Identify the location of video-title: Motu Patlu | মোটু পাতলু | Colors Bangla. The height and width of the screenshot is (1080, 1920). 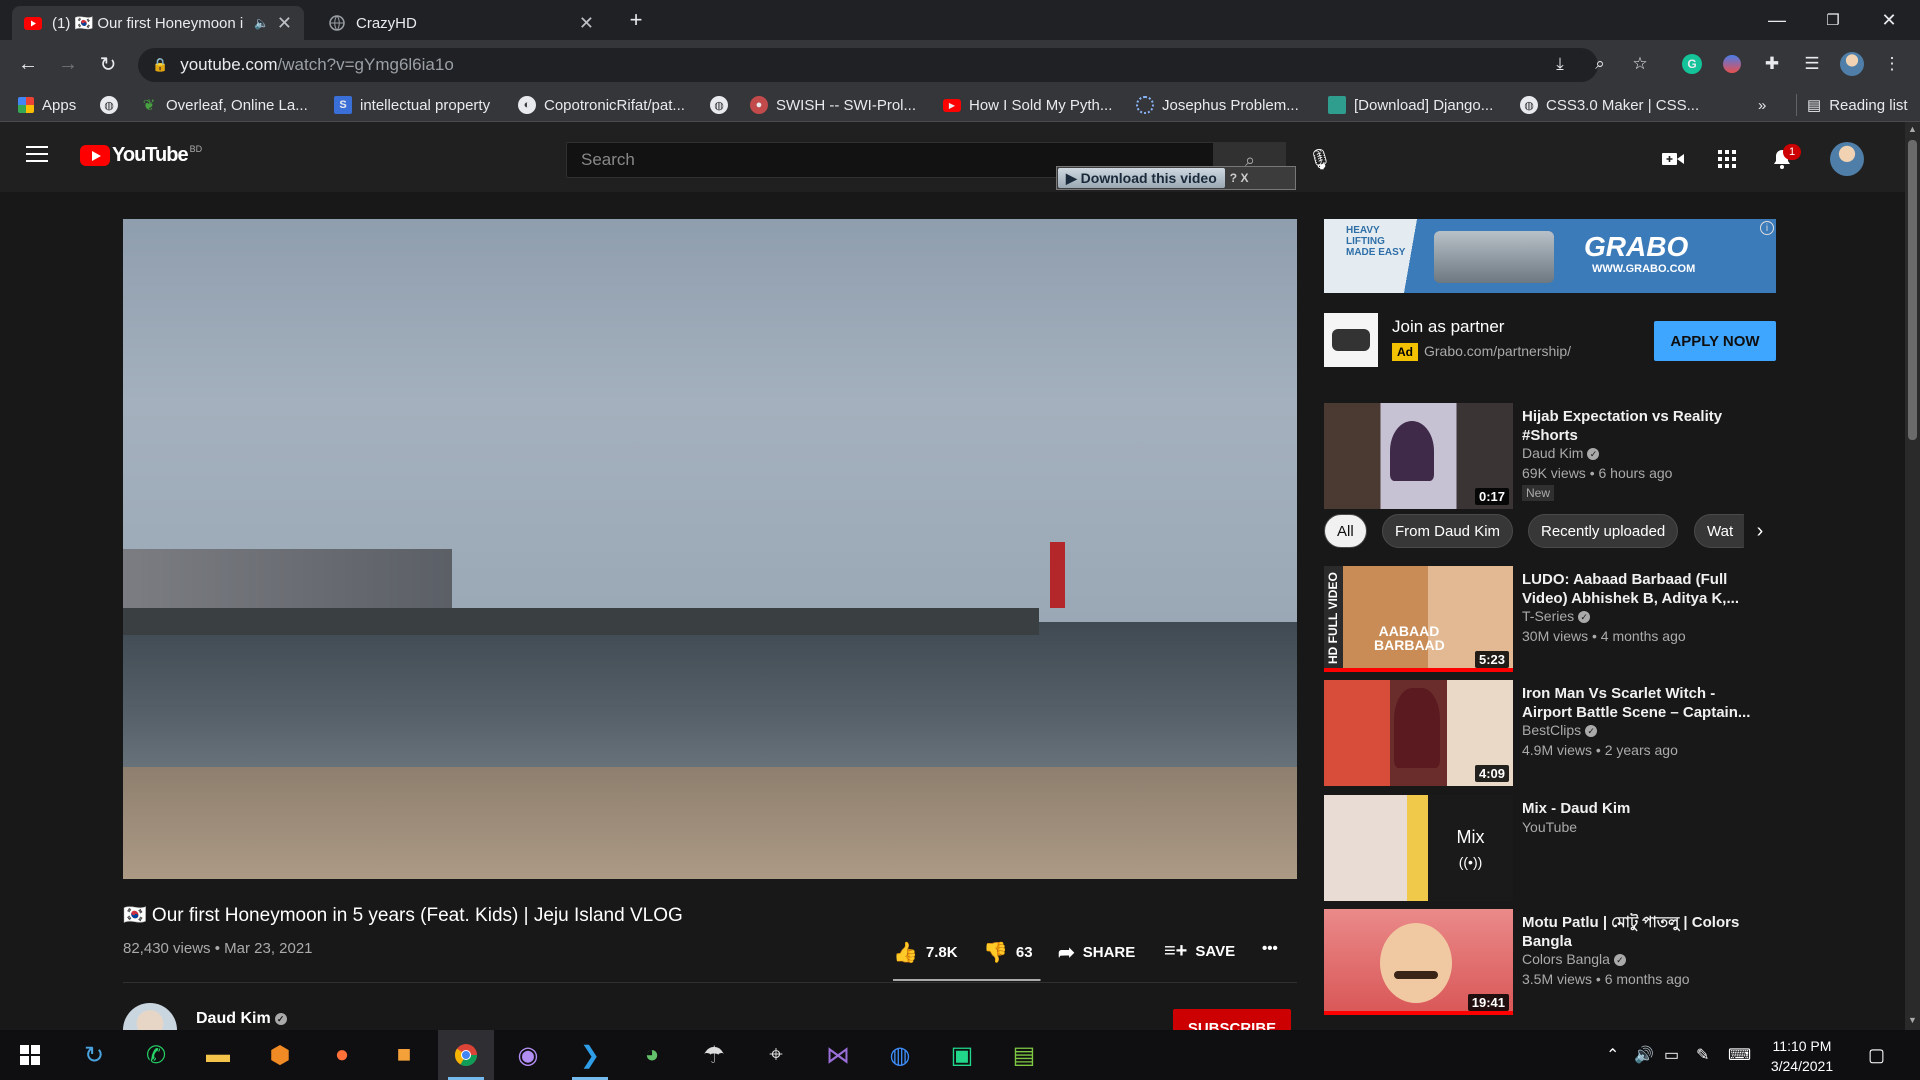
(1642, 932).